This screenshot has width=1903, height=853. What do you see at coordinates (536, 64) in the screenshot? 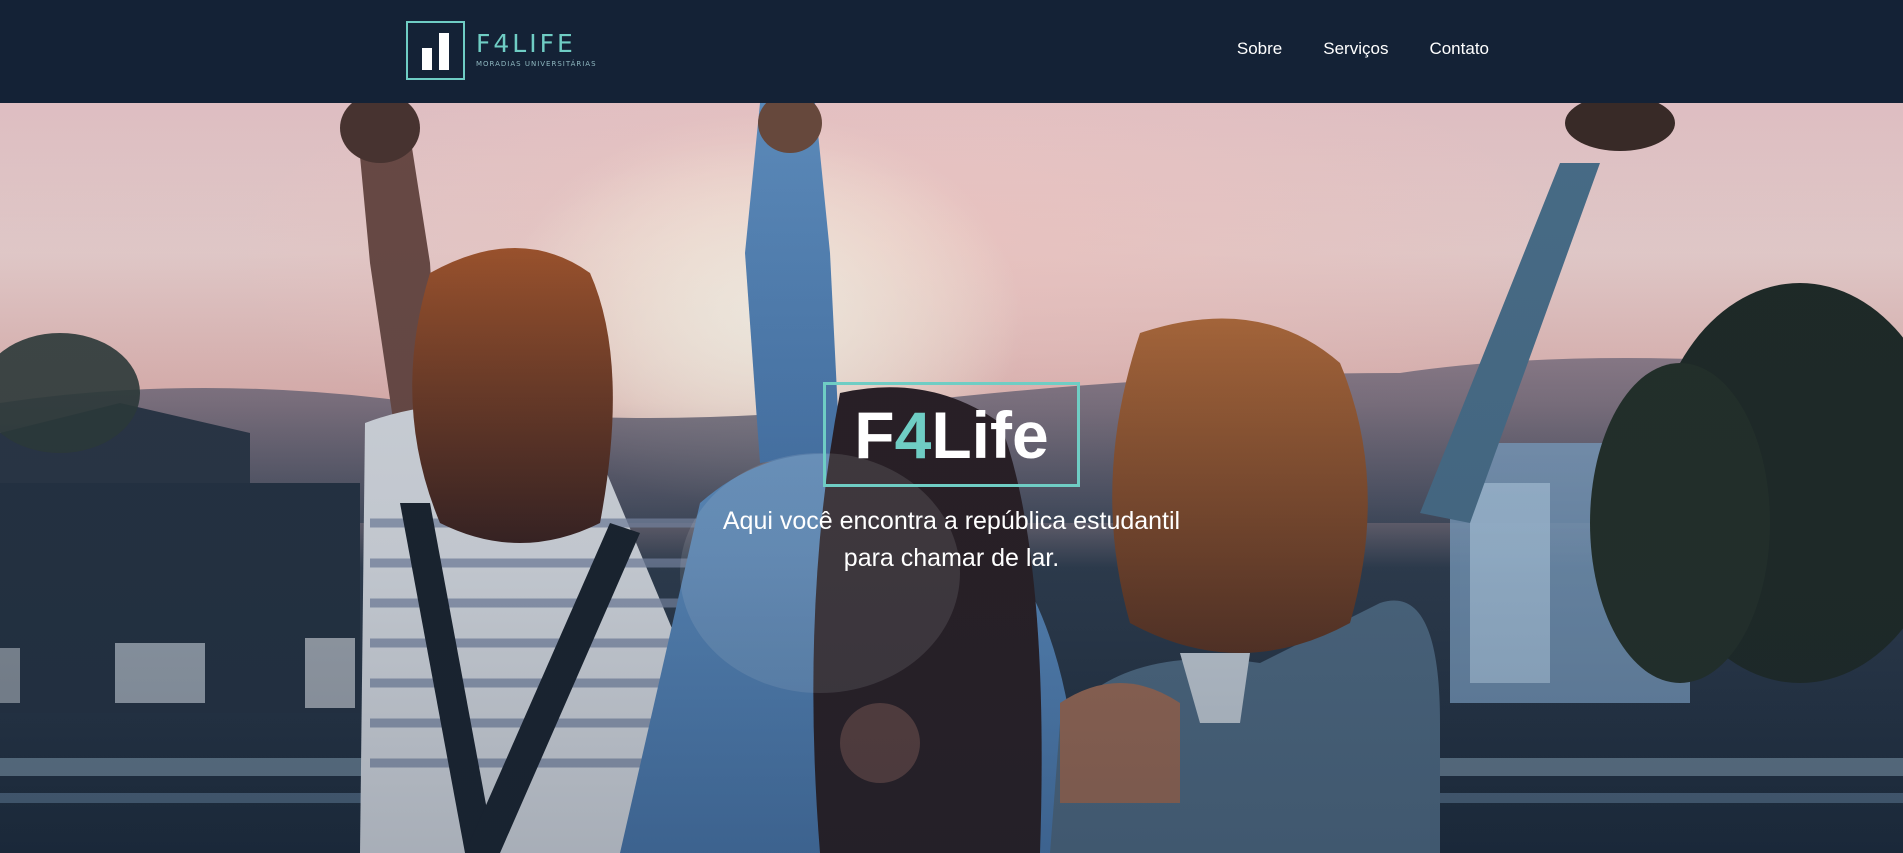
I see `logo-tagline: MORADIAS UNIVERSITÁRIAS` at bounding box center [536, 64].